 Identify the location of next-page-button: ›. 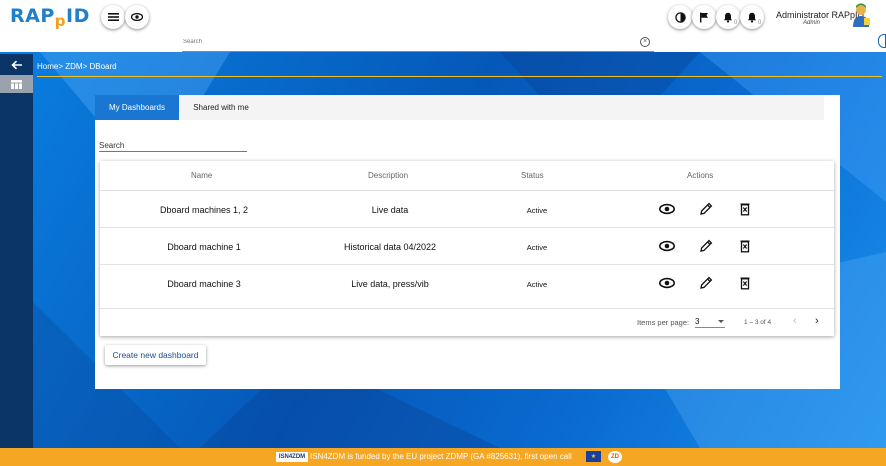
(817, 321).